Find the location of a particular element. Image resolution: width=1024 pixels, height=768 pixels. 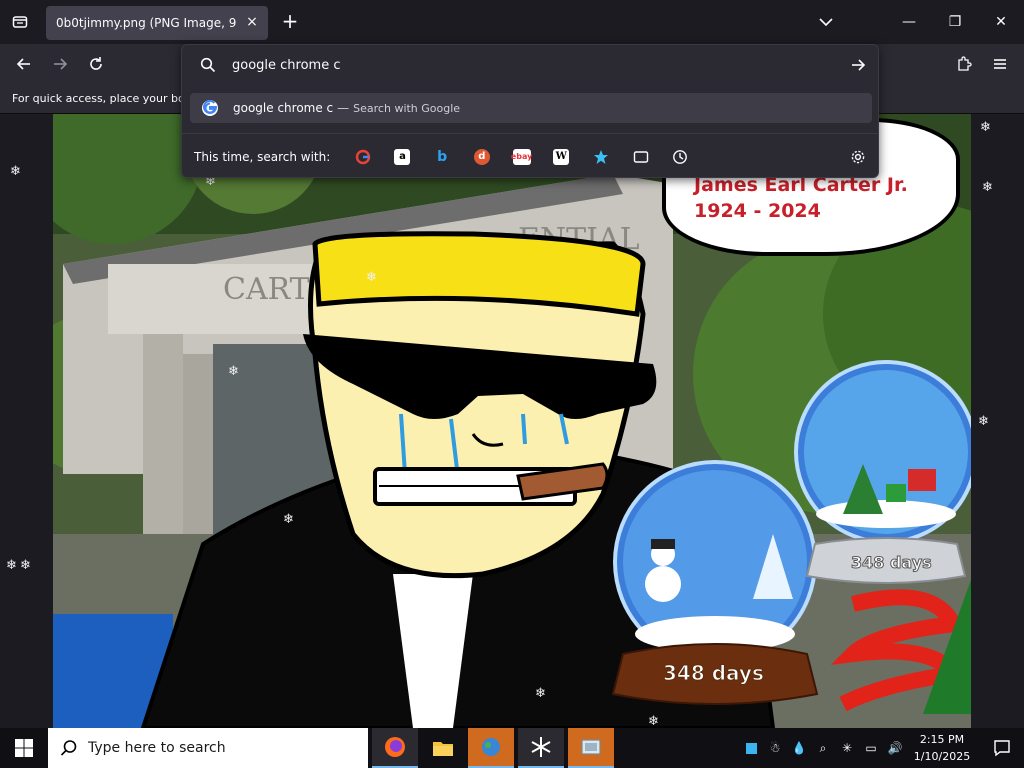

clock-icon is located at coordinates (680, 156).